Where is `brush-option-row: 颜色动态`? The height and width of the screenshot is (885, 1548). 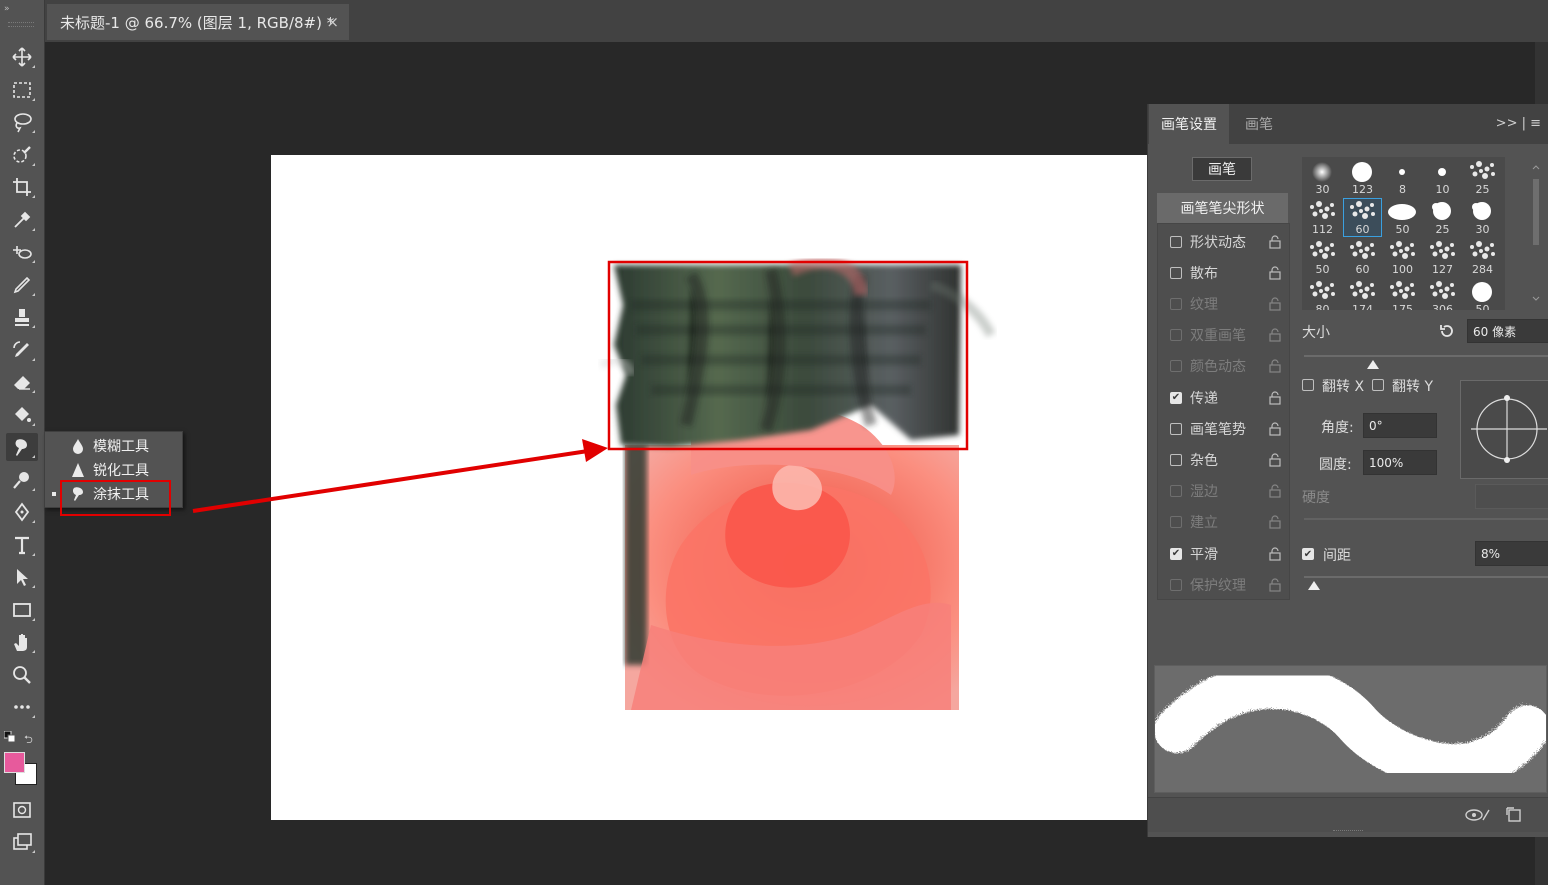 brush-option-row: 颜色动态 is located at coordinates (1223, 366).